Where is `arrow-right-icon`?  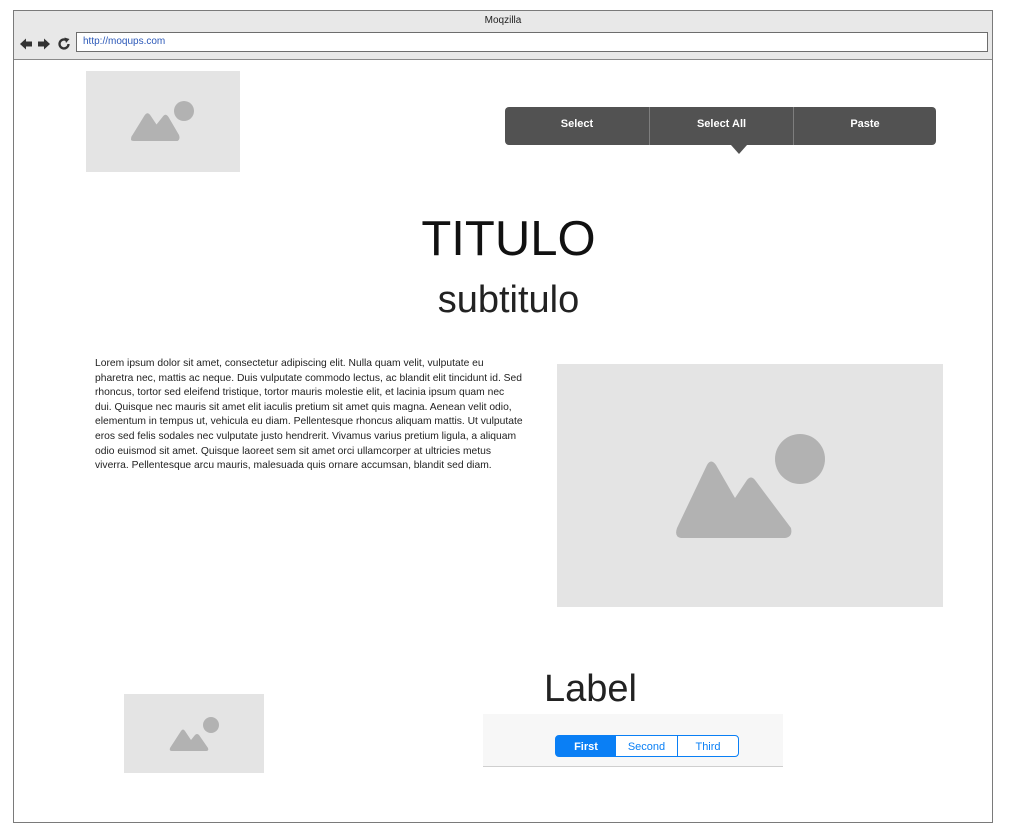 arrow-right-icon is located at coordinates (44, 44).